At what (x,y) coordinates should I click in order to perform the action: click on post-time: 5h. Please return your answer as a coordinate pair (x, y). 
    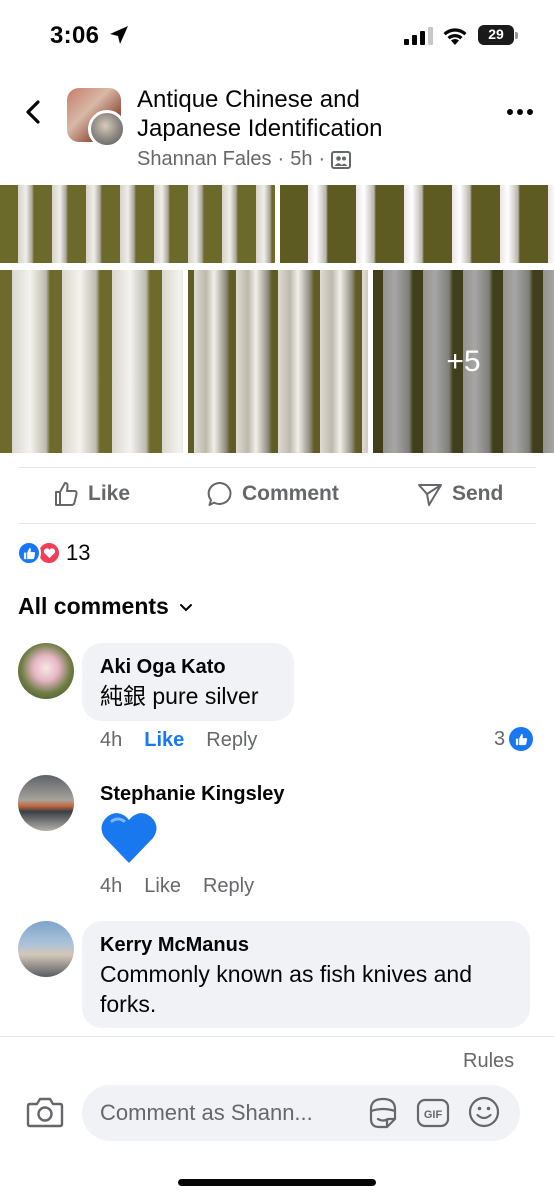
    Looking at the image, I should click on (301, 159).